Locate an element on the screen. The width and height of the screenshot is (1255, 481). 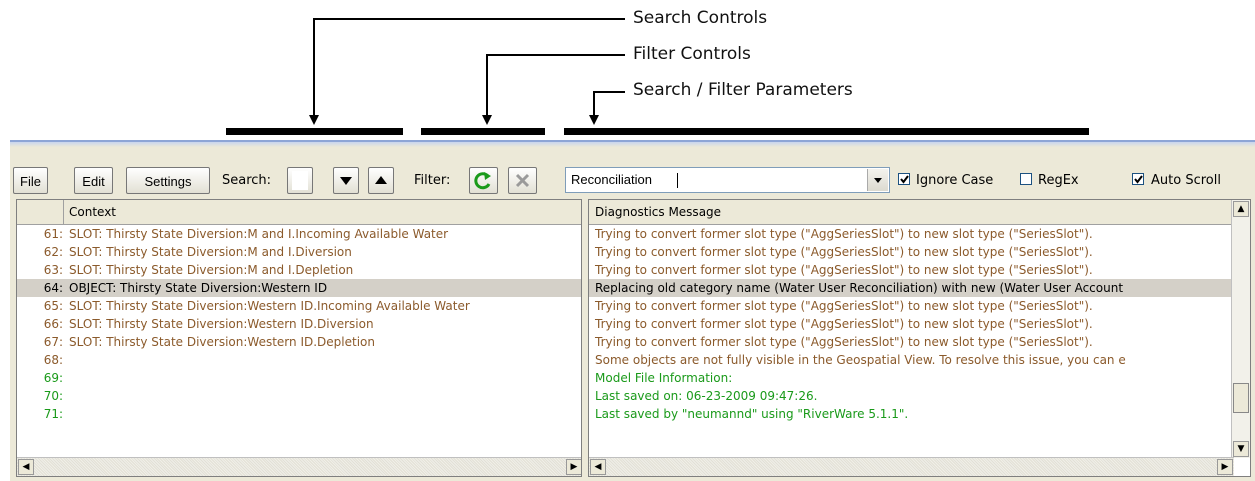
filter-apply-button is located at coordinates (483, 180).